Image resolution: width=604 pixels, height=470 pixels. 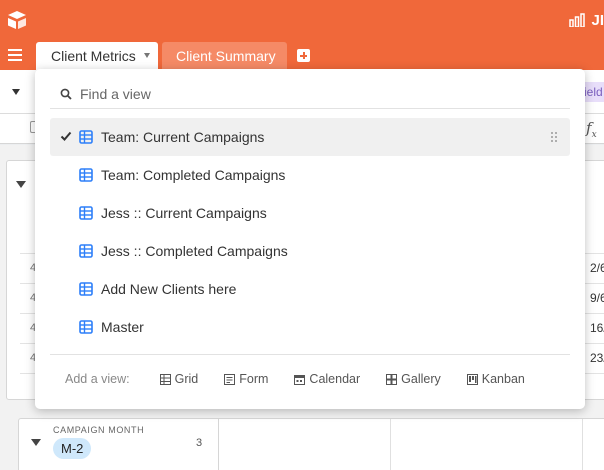 I want to click on view-label: Team: Current Campaigns, so click(x=183, y=137).